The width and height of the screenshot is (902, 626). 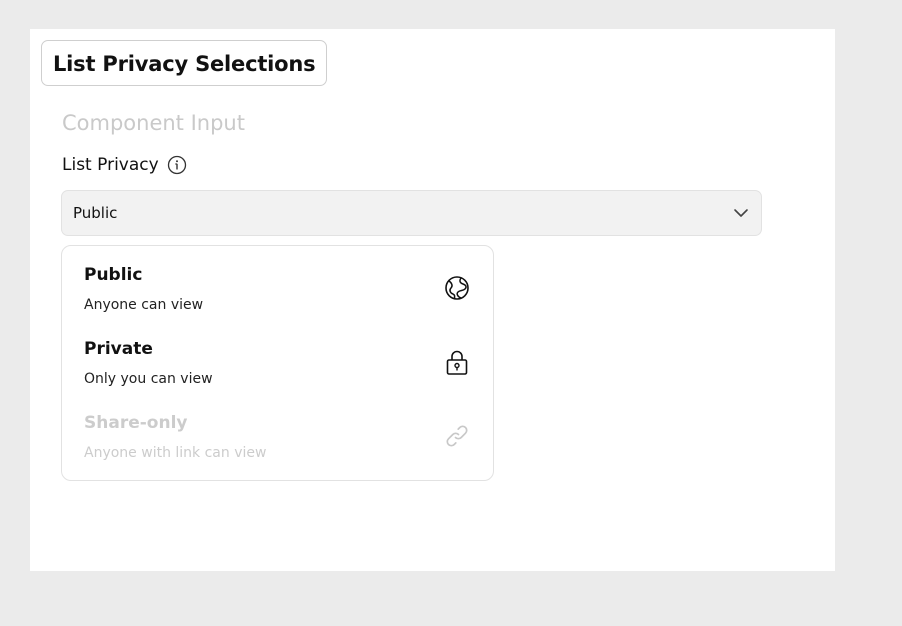 What do you see at coordinates (277, 283) in the screenshot?
I see `option-public: Public Anyone can view` at bounding box center [277, 283].